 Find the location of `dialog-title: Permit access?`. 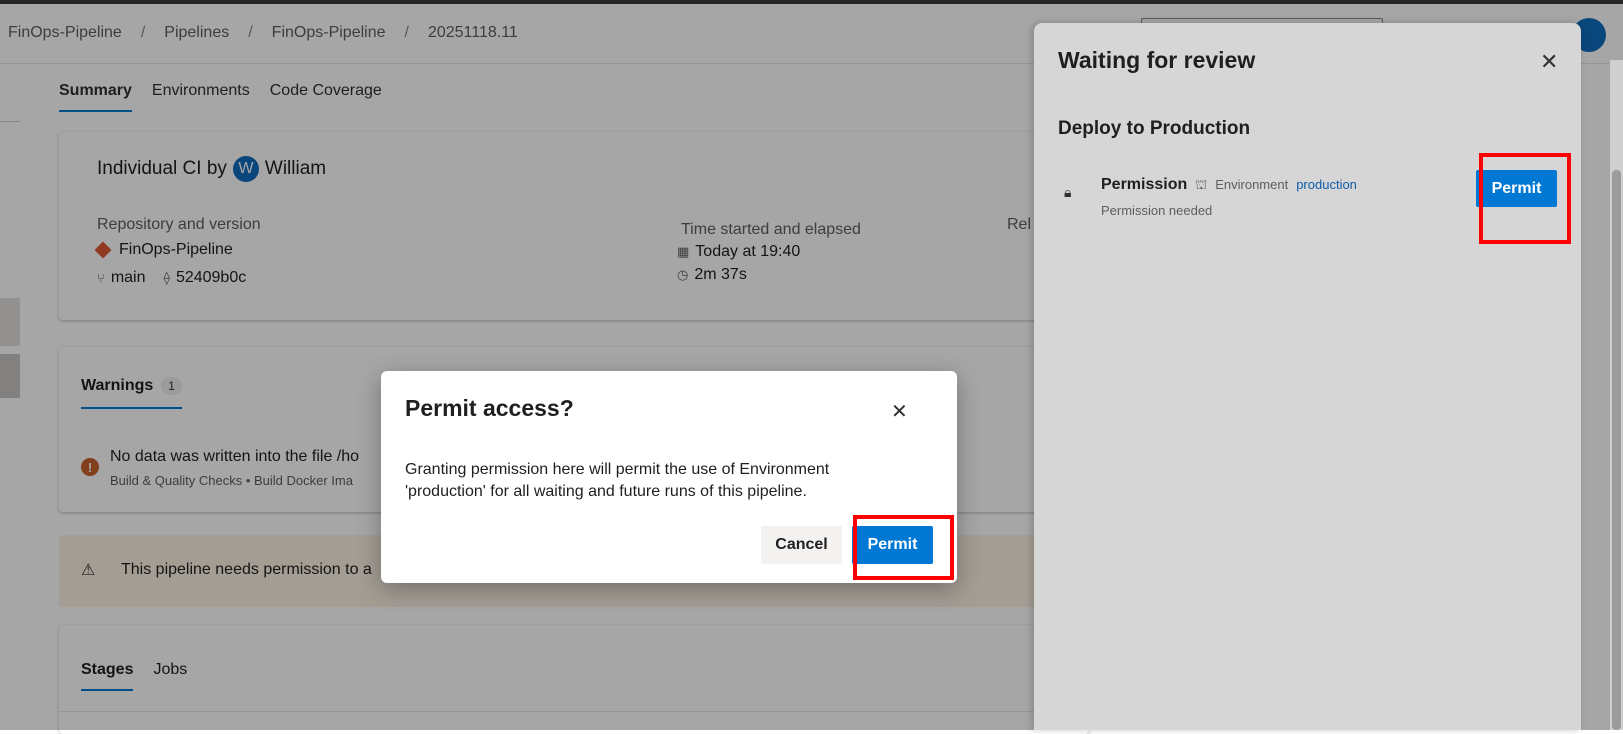

dialog-title: Permit access? is located at coordinates (489, 408).